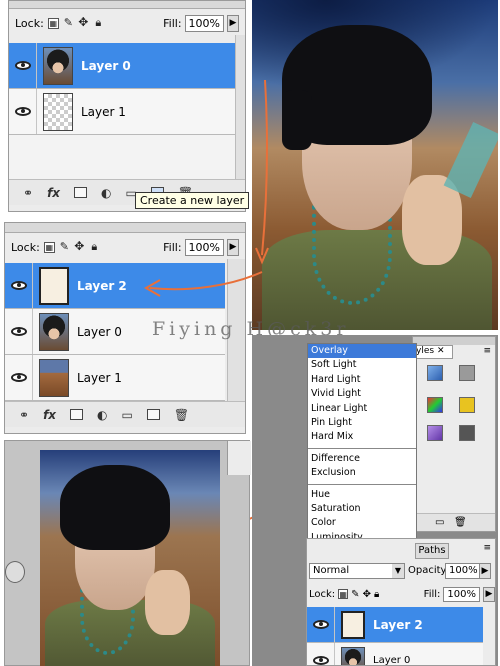  What do you see at coordinates (367, 594) in the screenshot?
I see `lock-move-icon: ✥` at bounding box center [367, 594].